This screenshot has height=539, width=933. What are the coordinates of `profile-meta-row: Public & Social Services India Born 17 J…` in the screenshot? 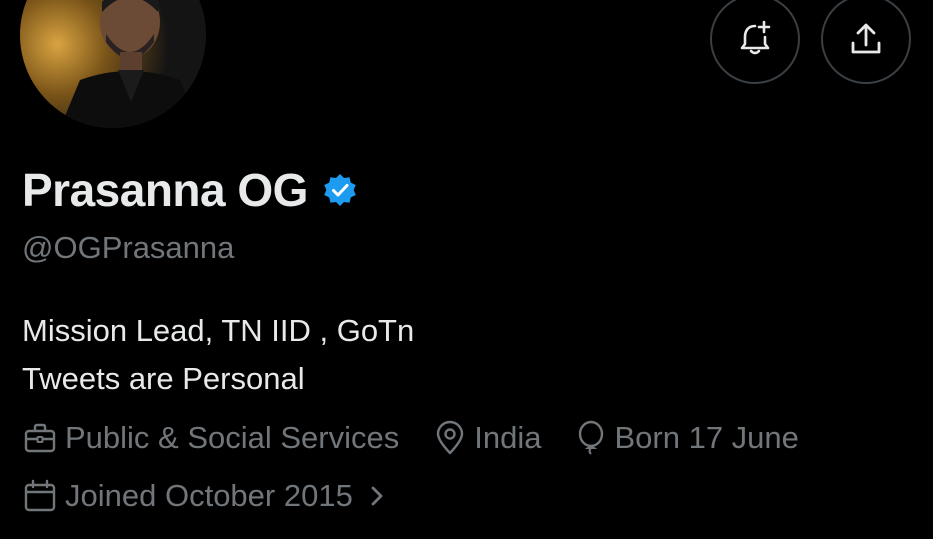 It's located at (427, 438).